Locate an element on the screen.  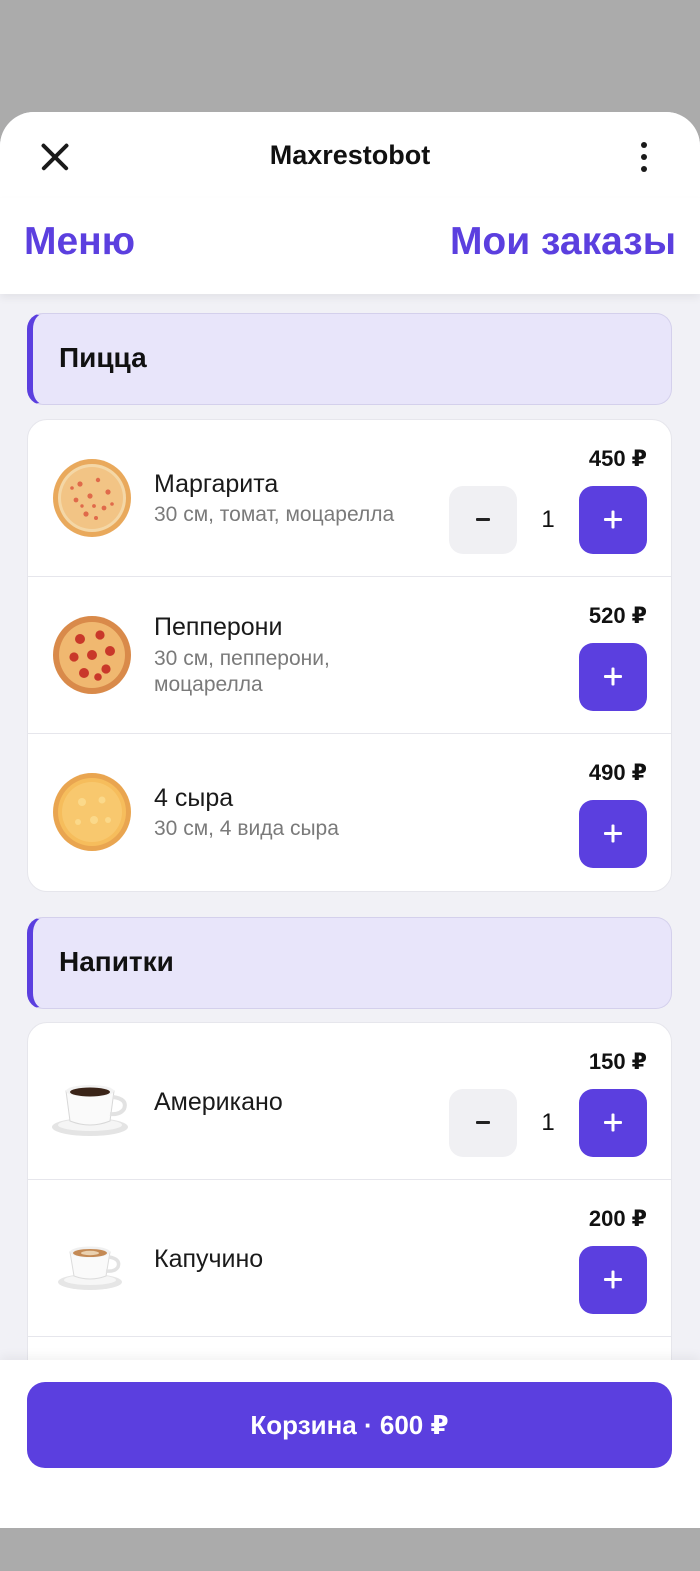
item-price: 450 ₽ is located at coordinates (617, 458).